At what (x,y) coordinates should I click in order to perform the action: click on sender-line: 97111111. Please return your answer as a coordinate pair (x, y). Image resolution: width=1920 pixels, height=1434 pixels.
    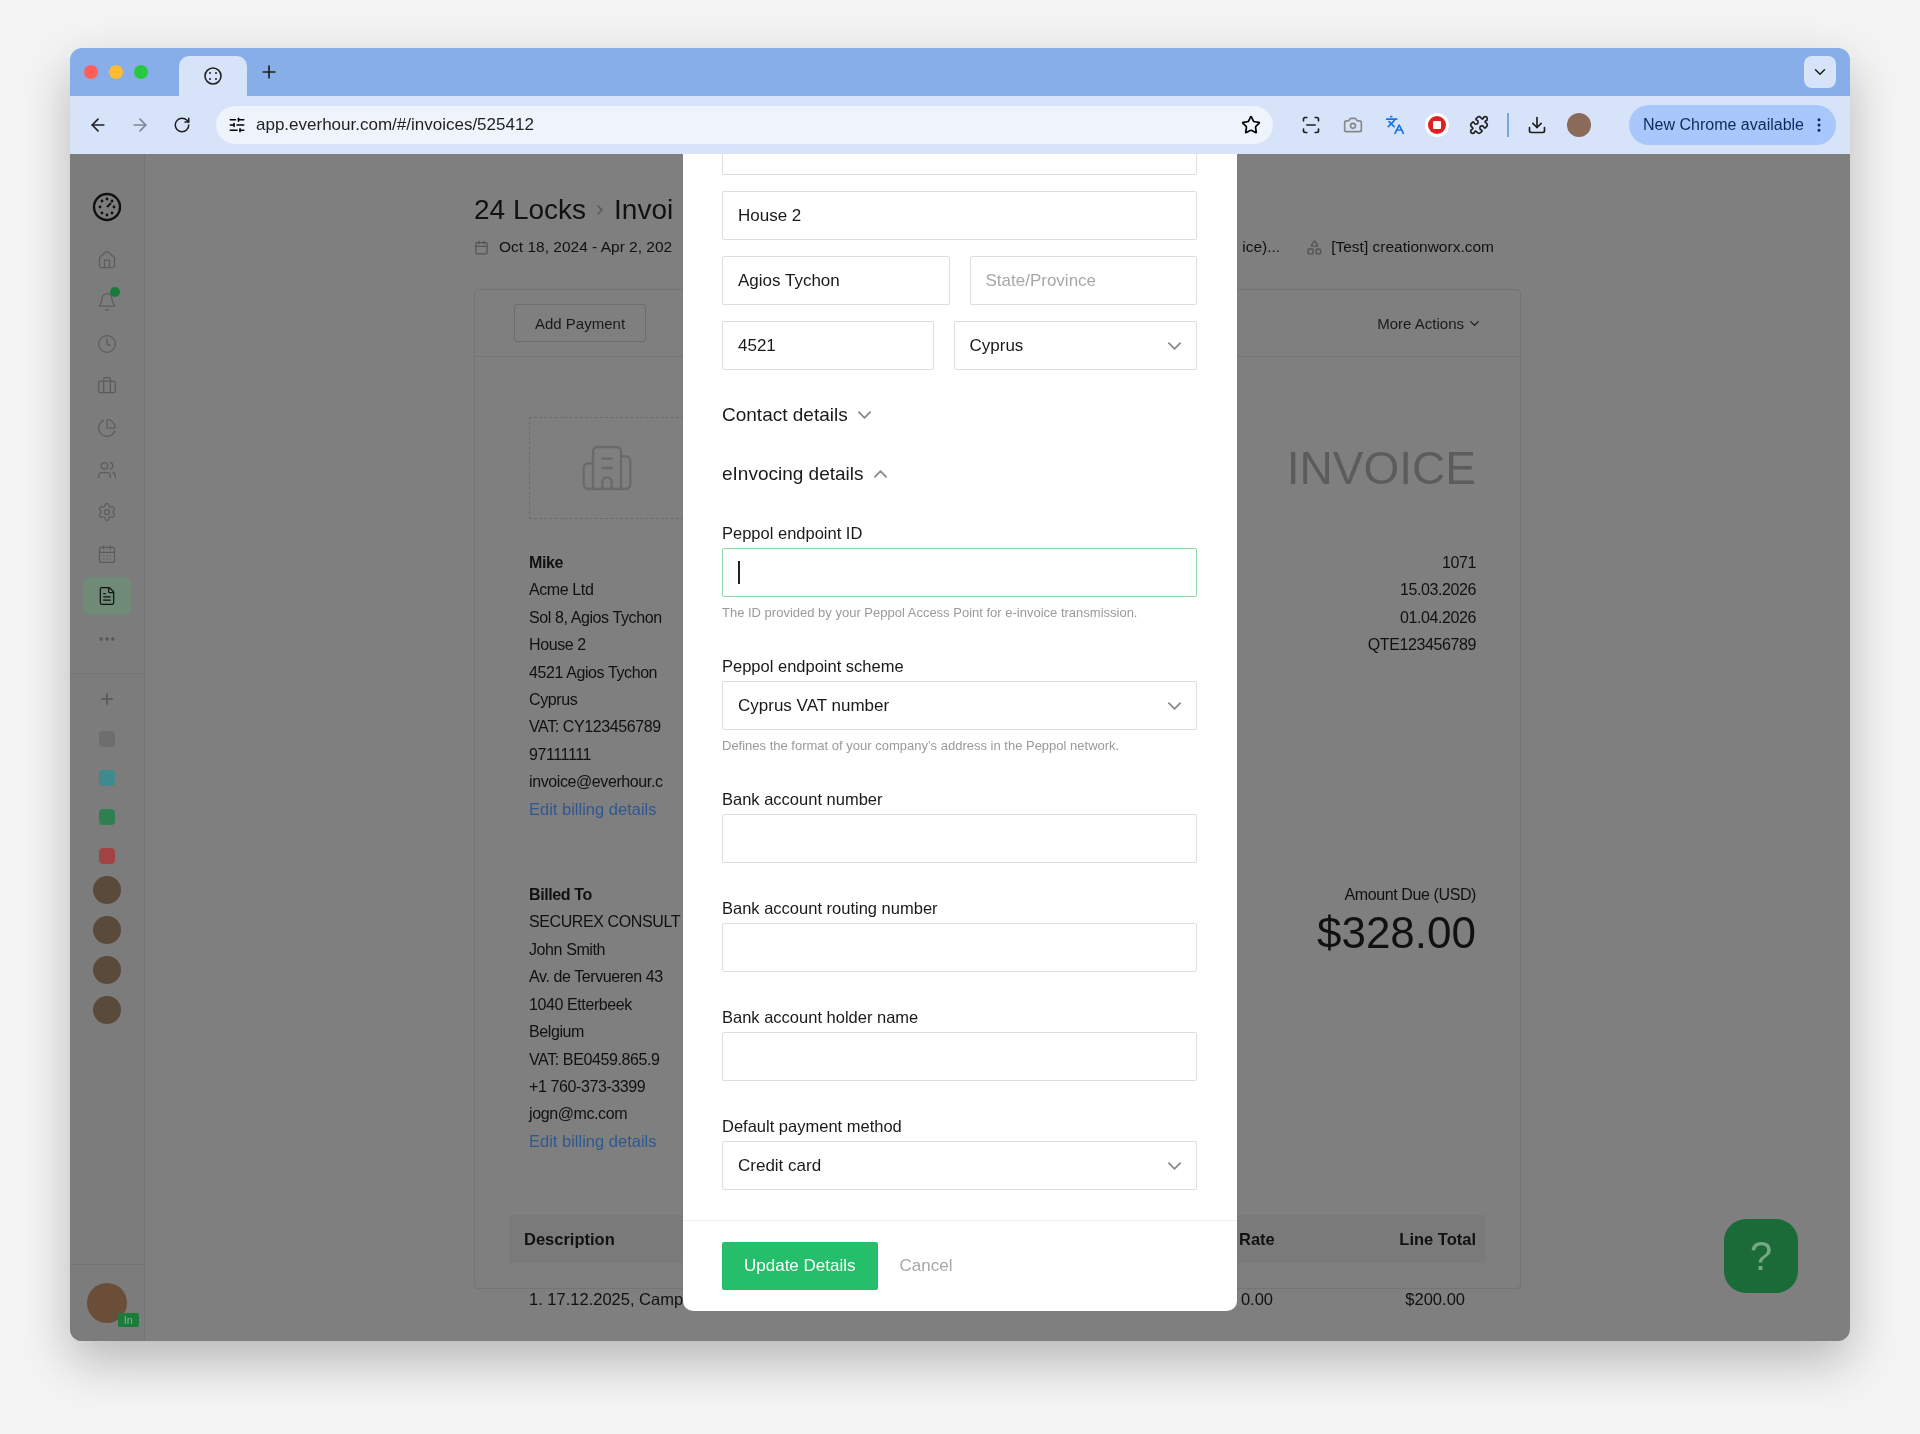
    Looking at the image, I should click on (560, 754).